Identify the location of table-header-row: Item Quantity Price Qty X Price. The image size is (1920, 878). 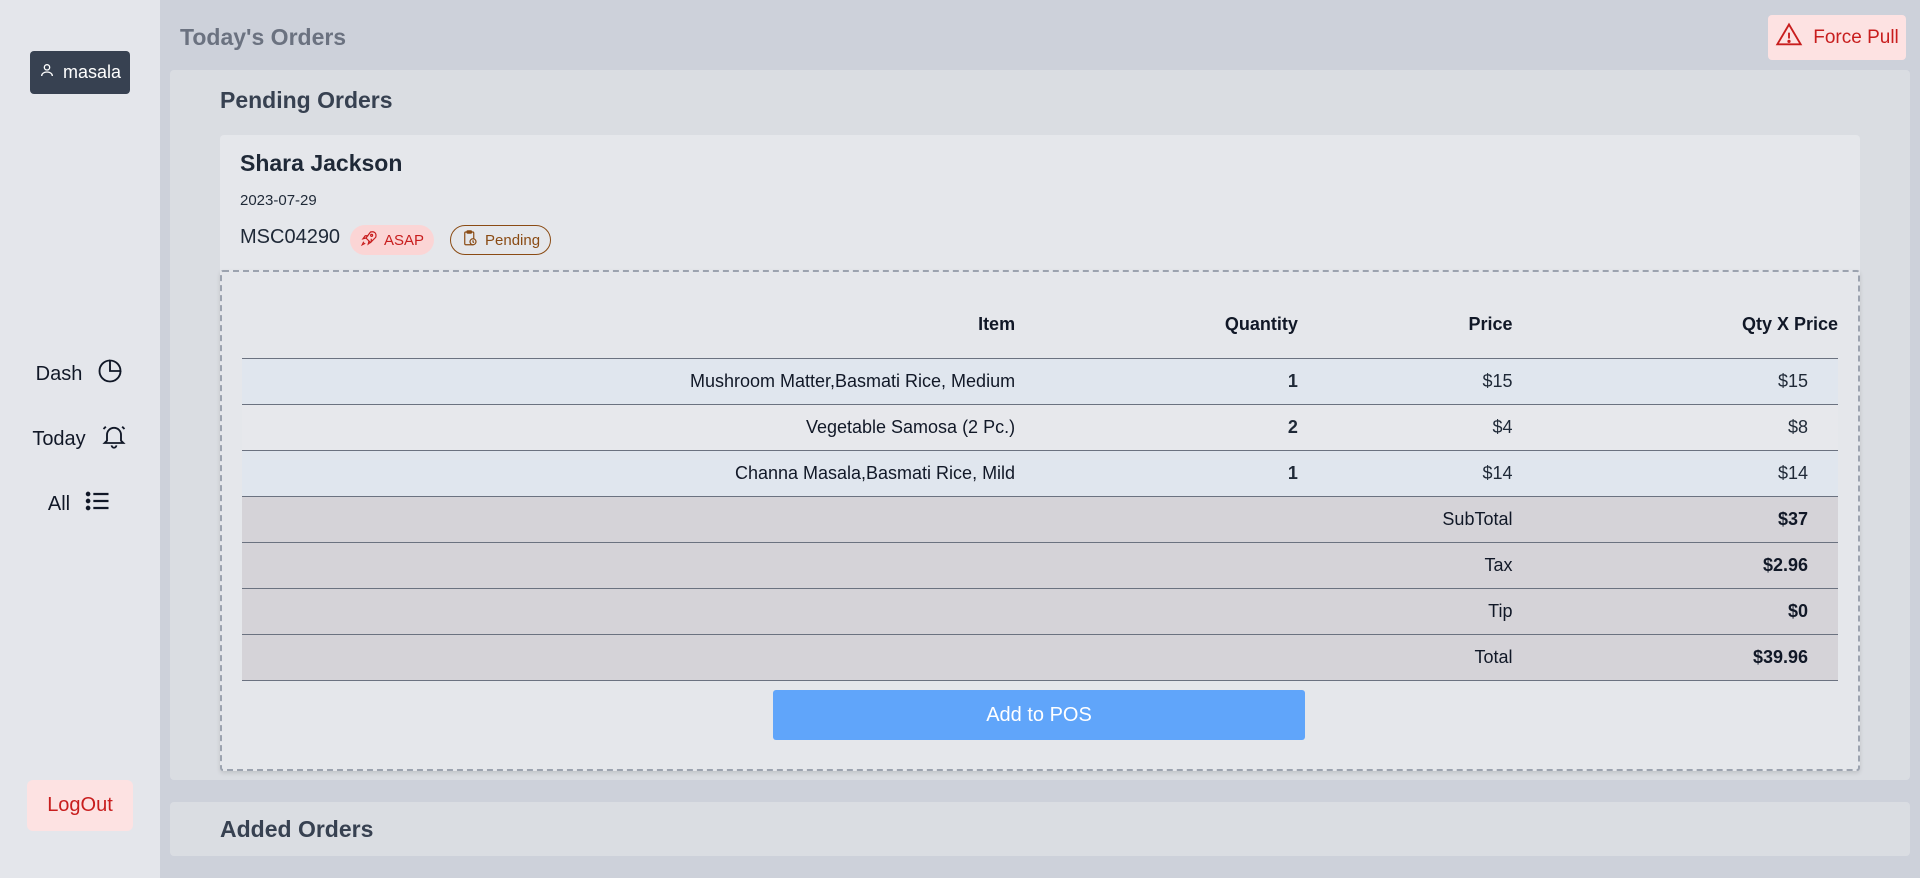
(1040, 325).